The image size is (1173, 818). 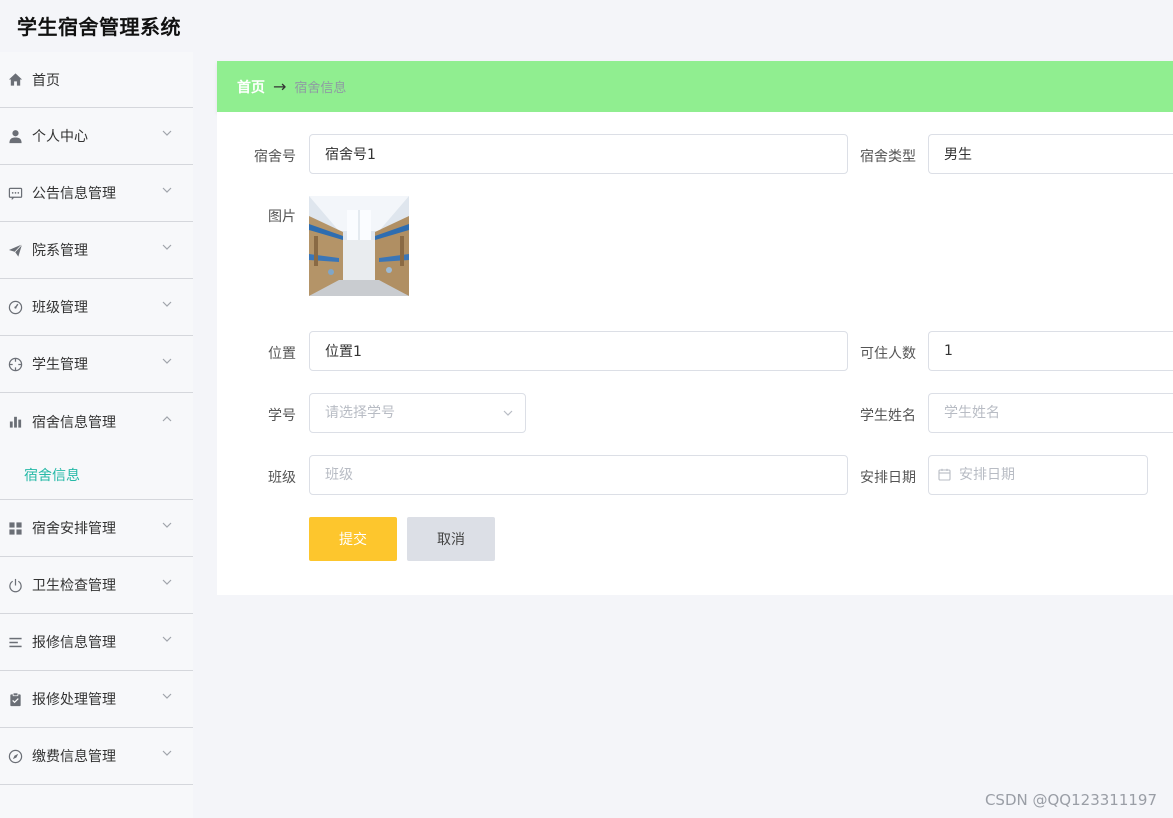 I want to click on dashboard-icon, so click(x=15, y=307).